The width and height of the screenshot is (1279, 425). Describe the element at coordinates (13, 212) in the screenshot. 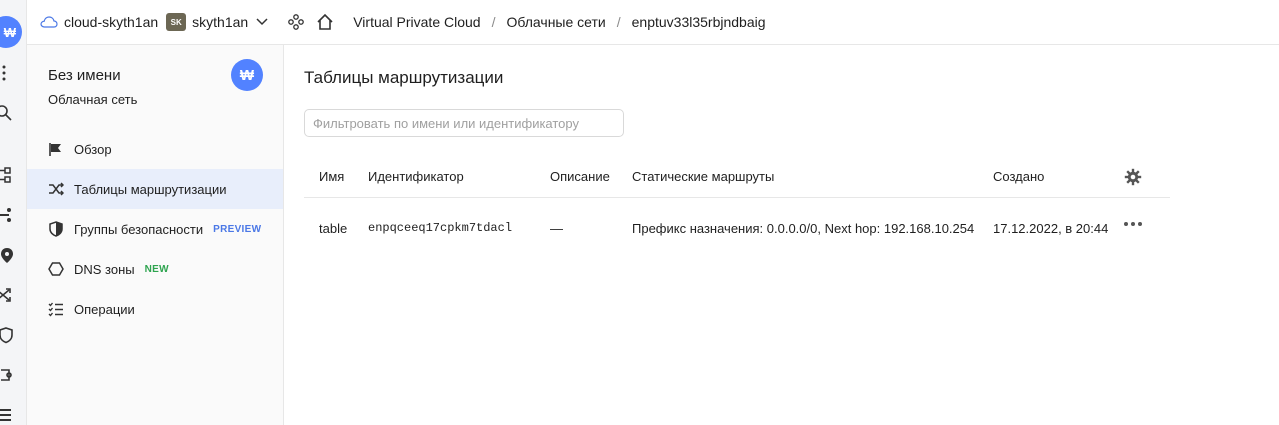

I see `left-rail: ₩` at that location.